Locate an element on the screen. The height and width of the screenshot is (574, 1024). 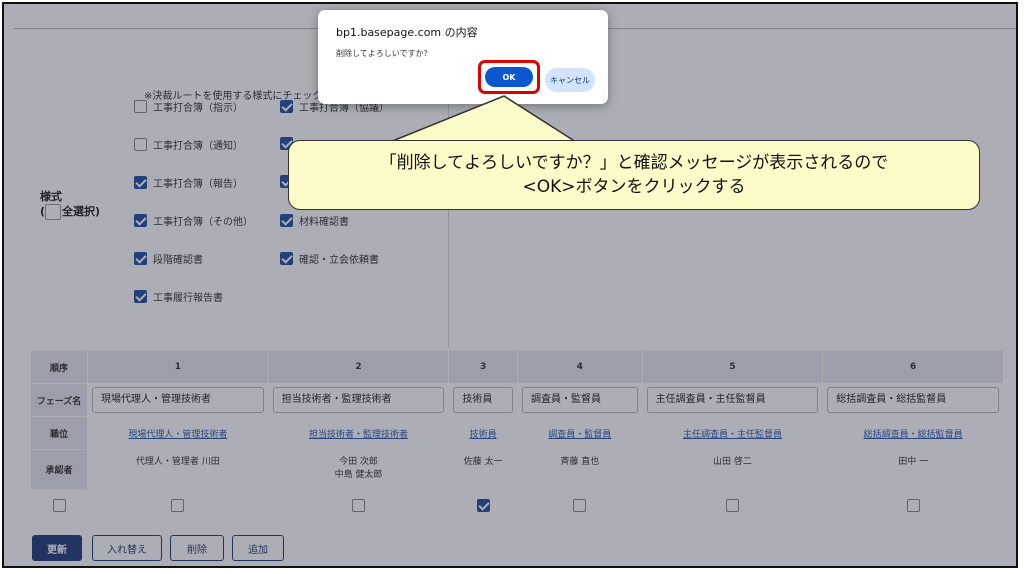
callout-pointer is located at coordinates (484, 119).